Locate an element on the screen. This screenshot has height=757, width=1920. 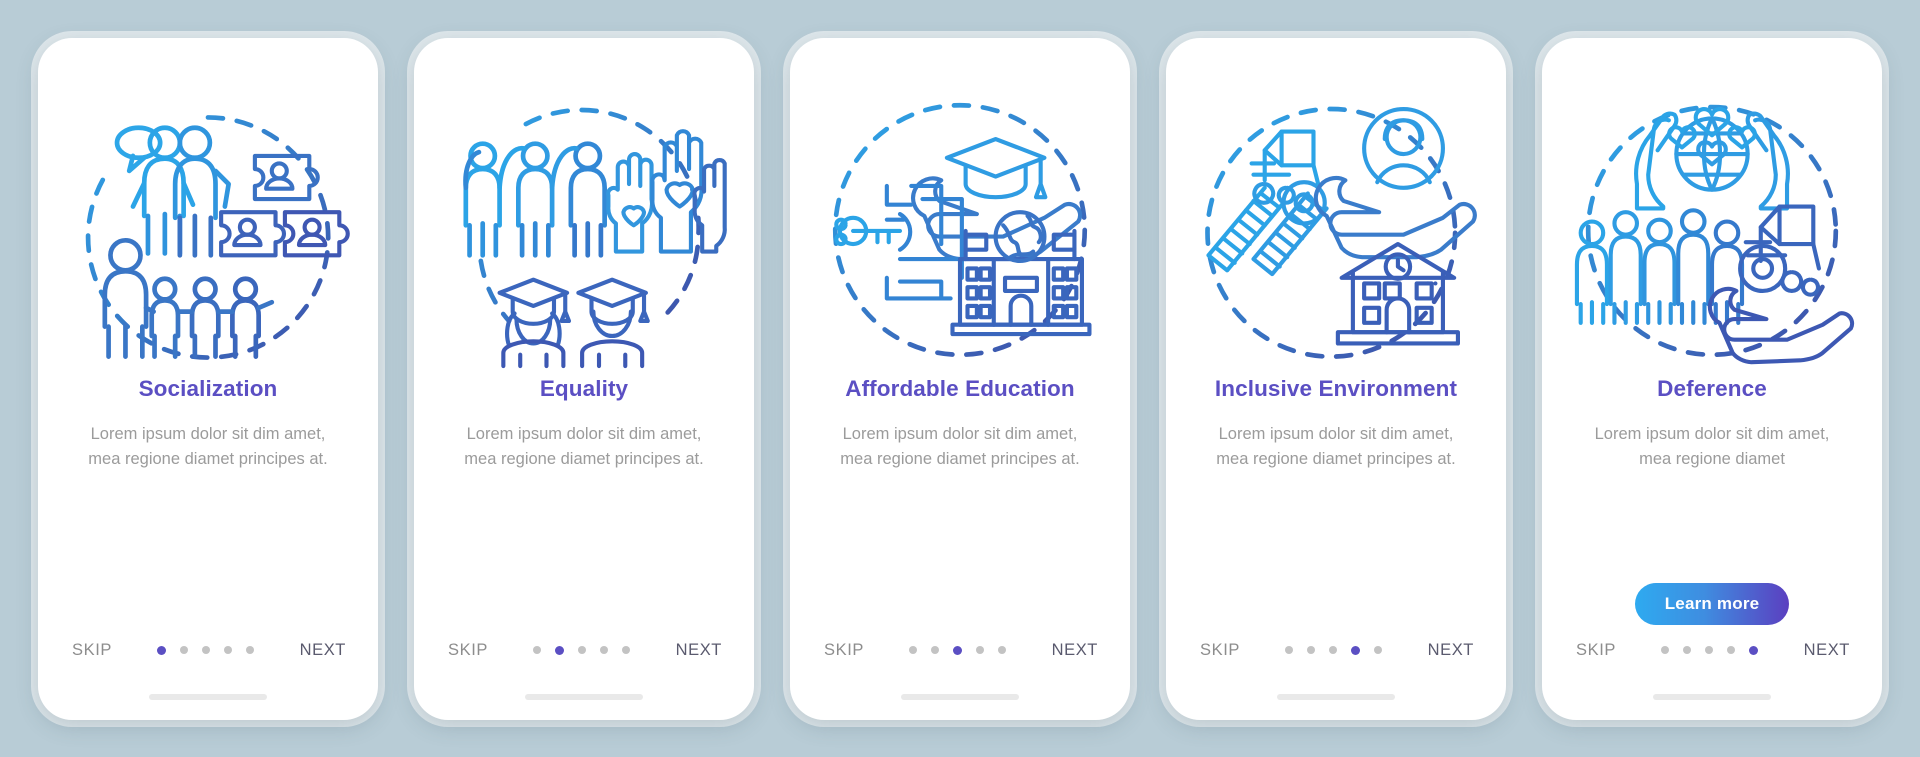
screen-title: Affordable Education is located at coordinates (960, 388).